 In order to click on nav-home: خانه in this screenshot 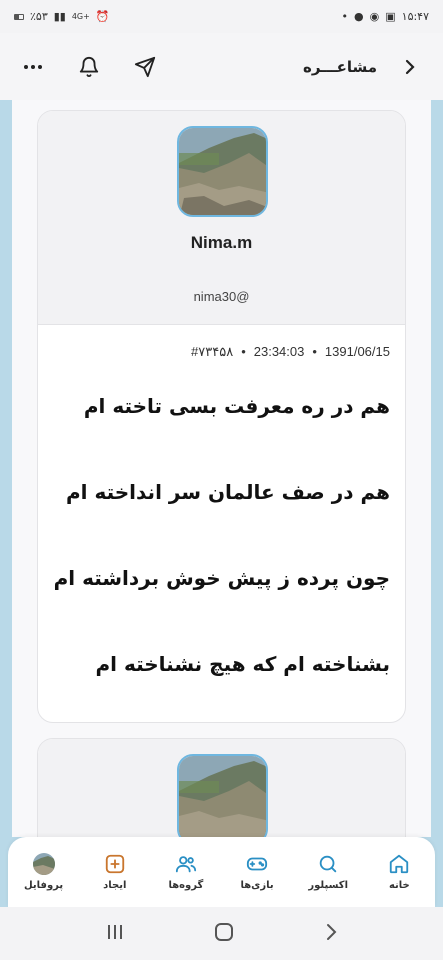, I will do `click(399, 872)`.